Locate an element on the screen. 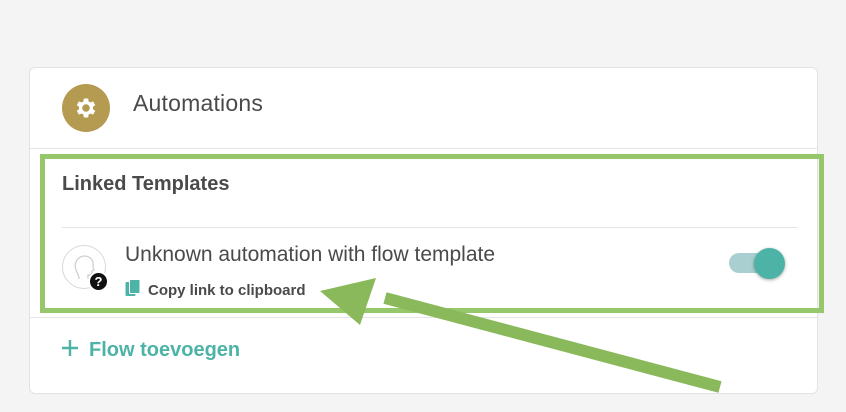  clipboard-icon is located at coordinates (133, 290).